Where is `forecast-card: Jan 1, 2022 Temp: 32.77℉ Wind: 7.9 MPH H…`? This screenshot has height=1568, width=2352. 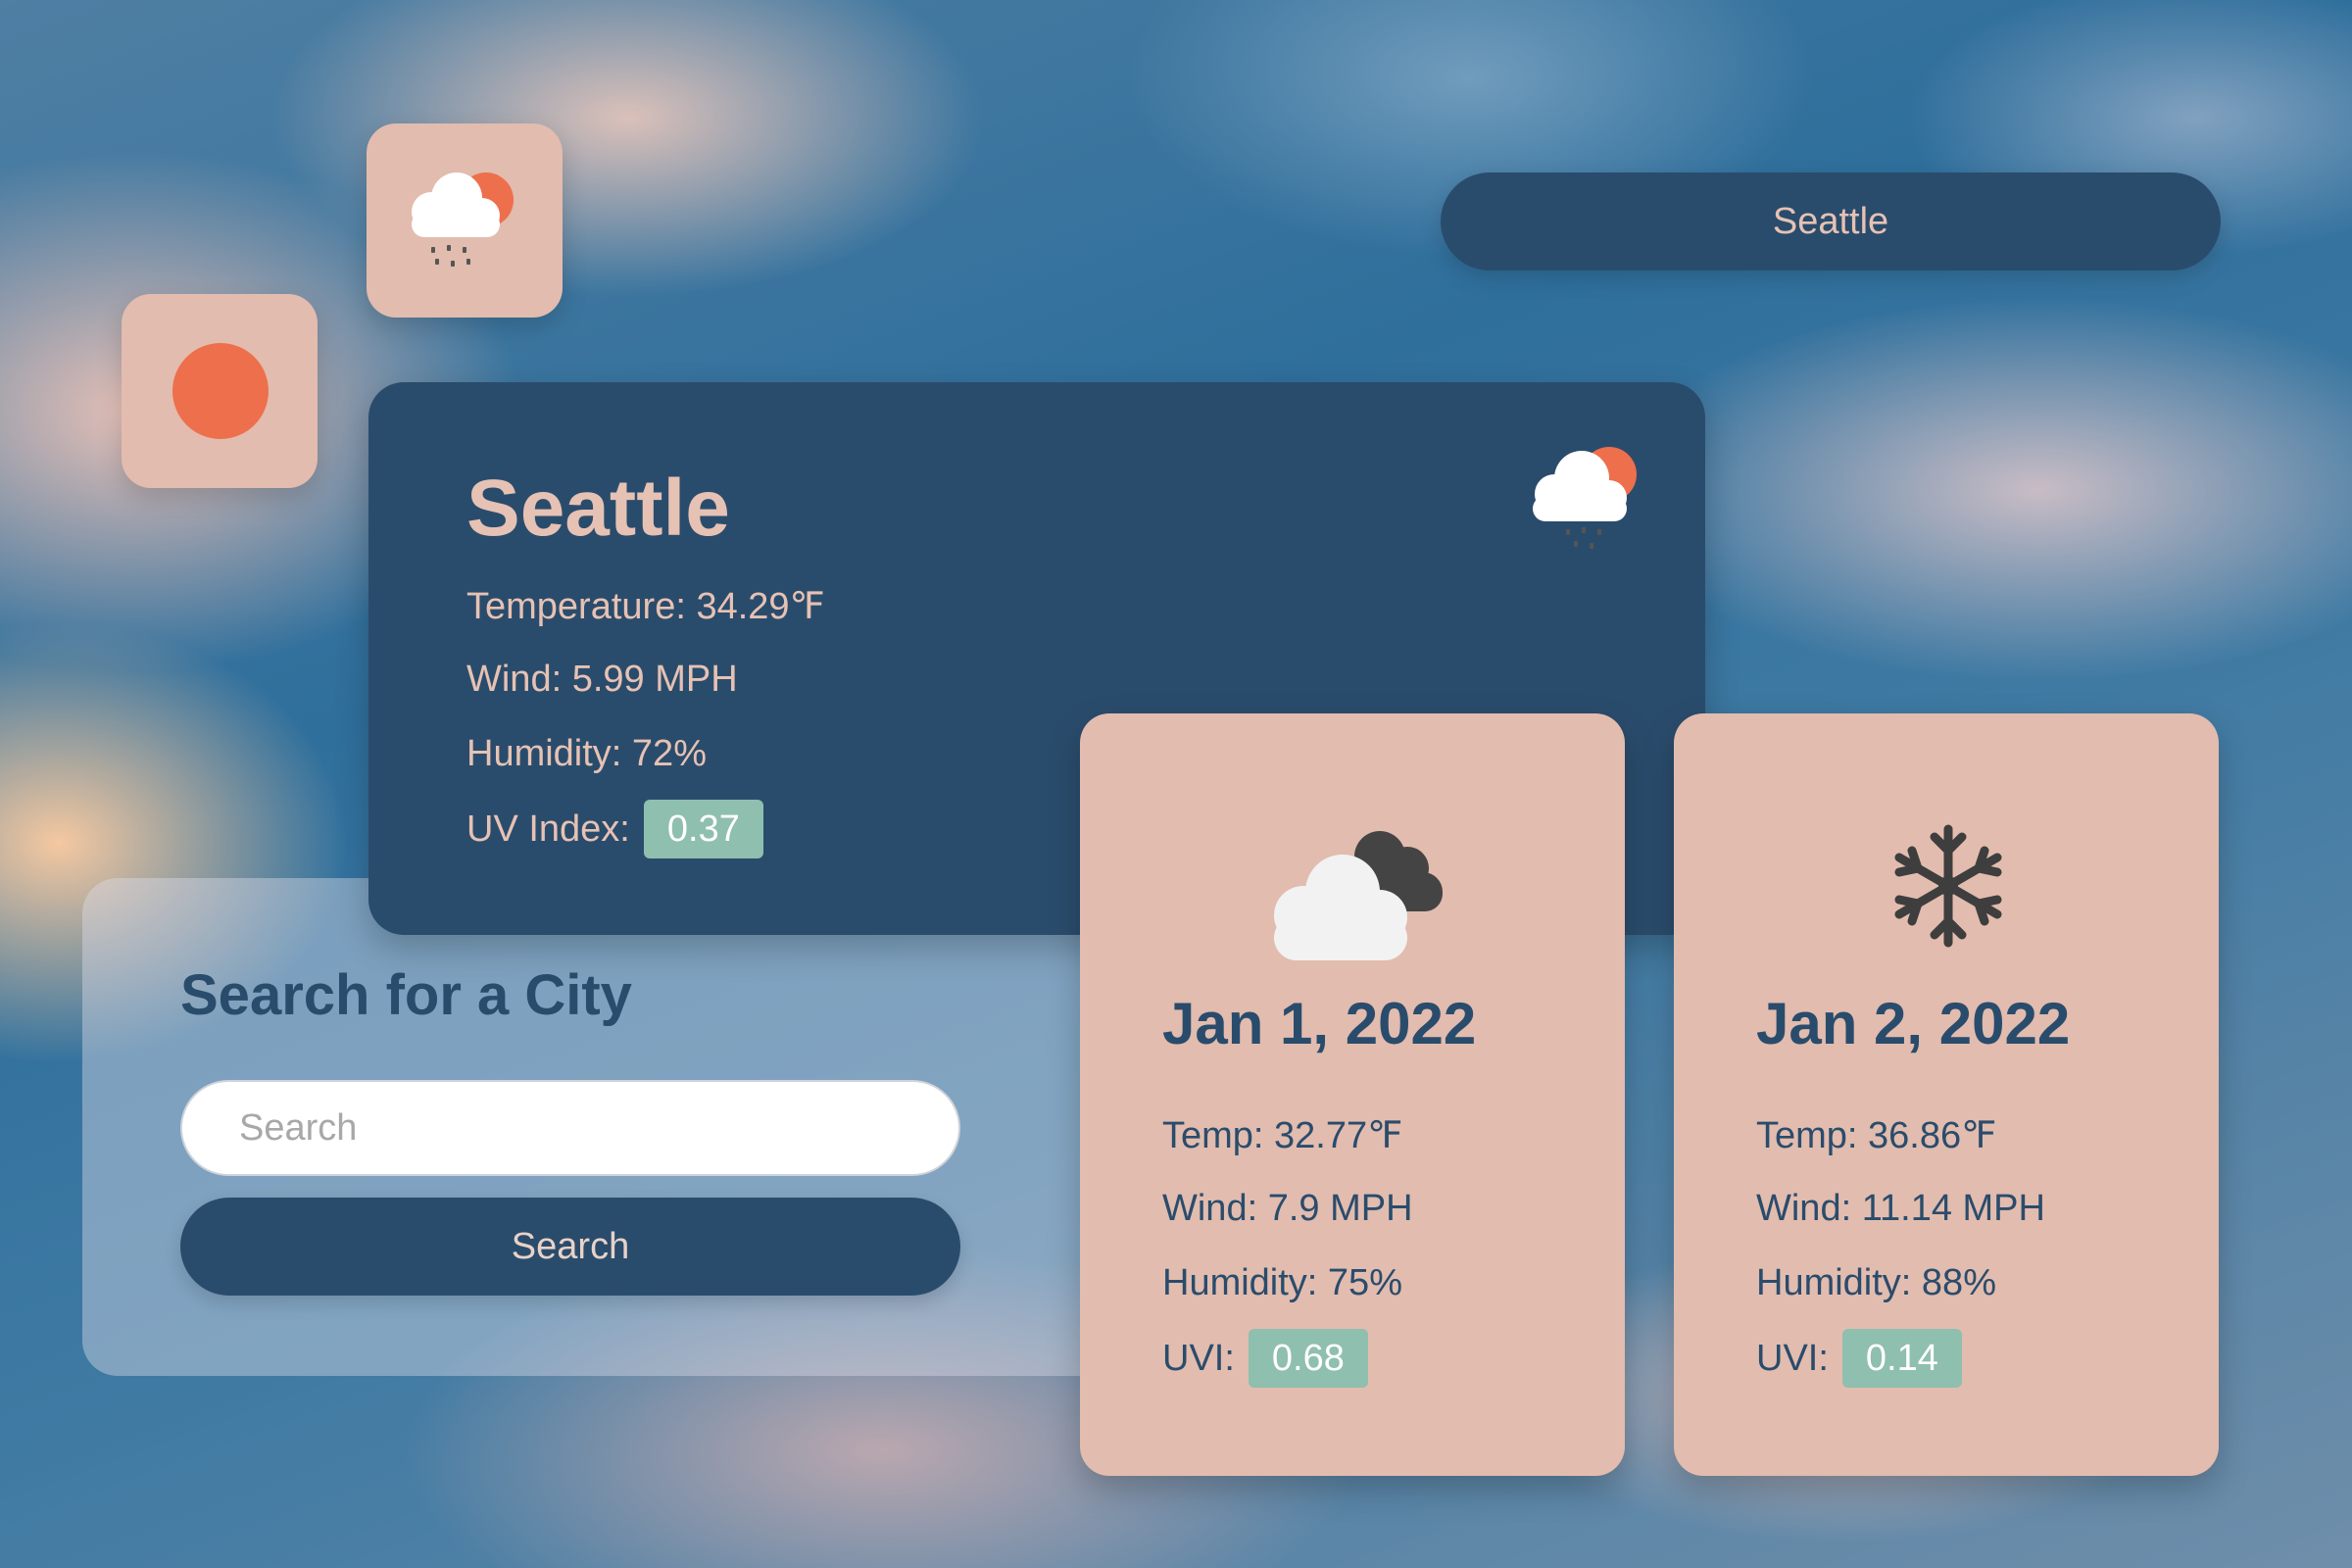 forecast-card: Jan 1, 2022 Temp: 32.77℉ Wind: 7.9 MPH H… is located at coordinates (1352, 1094).